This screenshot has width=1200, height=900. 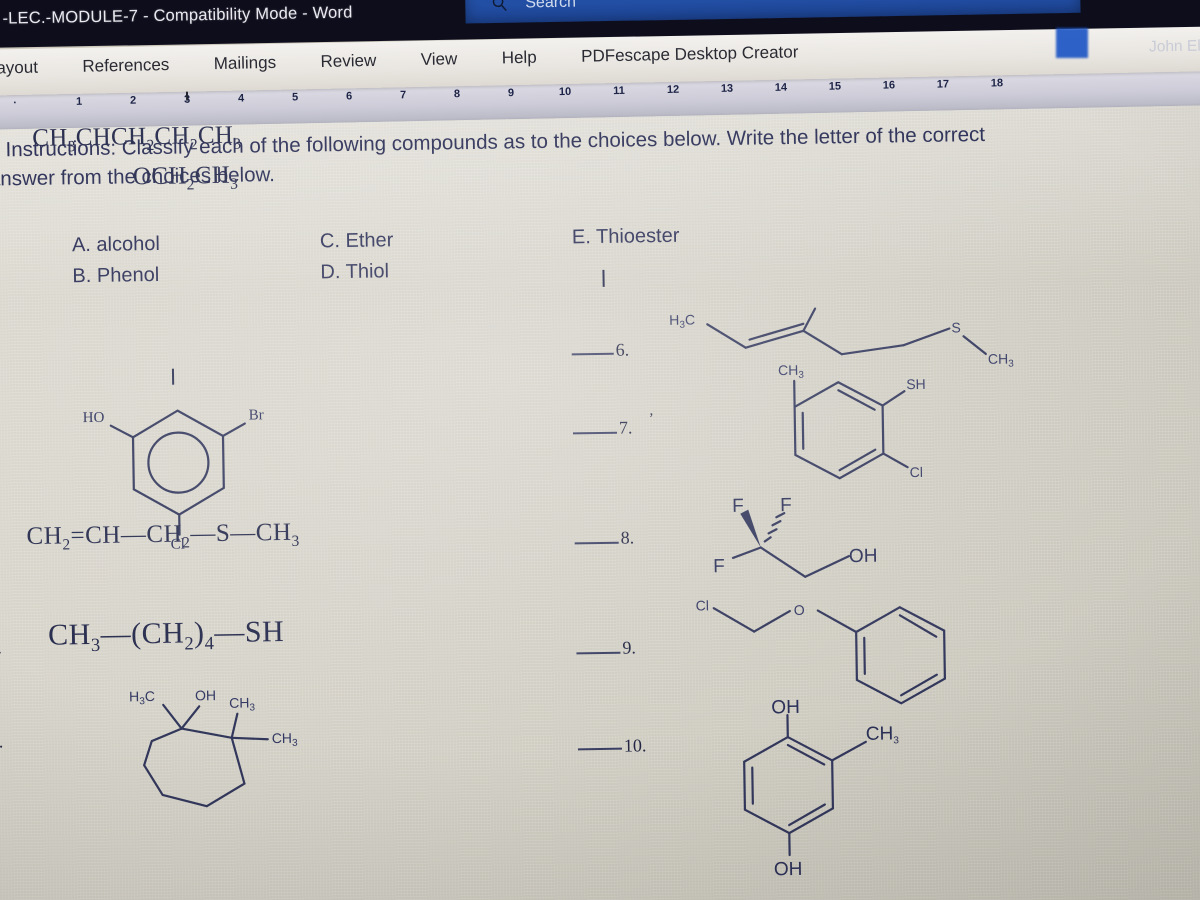 I want to click on choice-c-key: C., so click(x=330, y=241).